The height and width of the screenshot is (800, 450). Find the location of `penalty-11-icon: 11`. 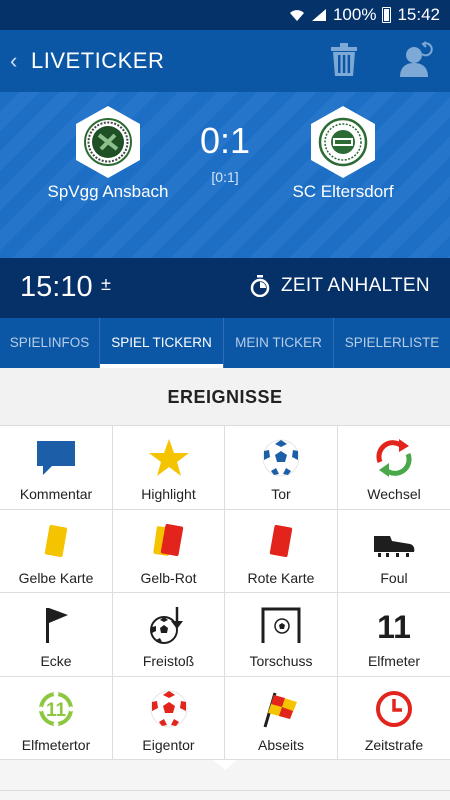

penalty-11-icon: 11 is located at coordinates (394, 625).